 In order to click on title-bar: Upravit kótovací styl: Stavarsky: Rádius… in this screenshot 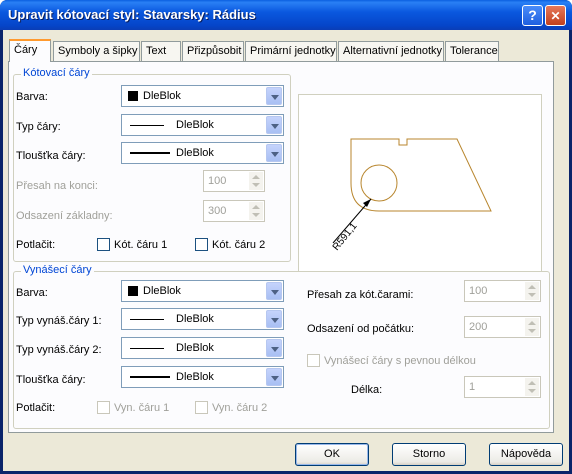, I will do `click(286, 15)`.